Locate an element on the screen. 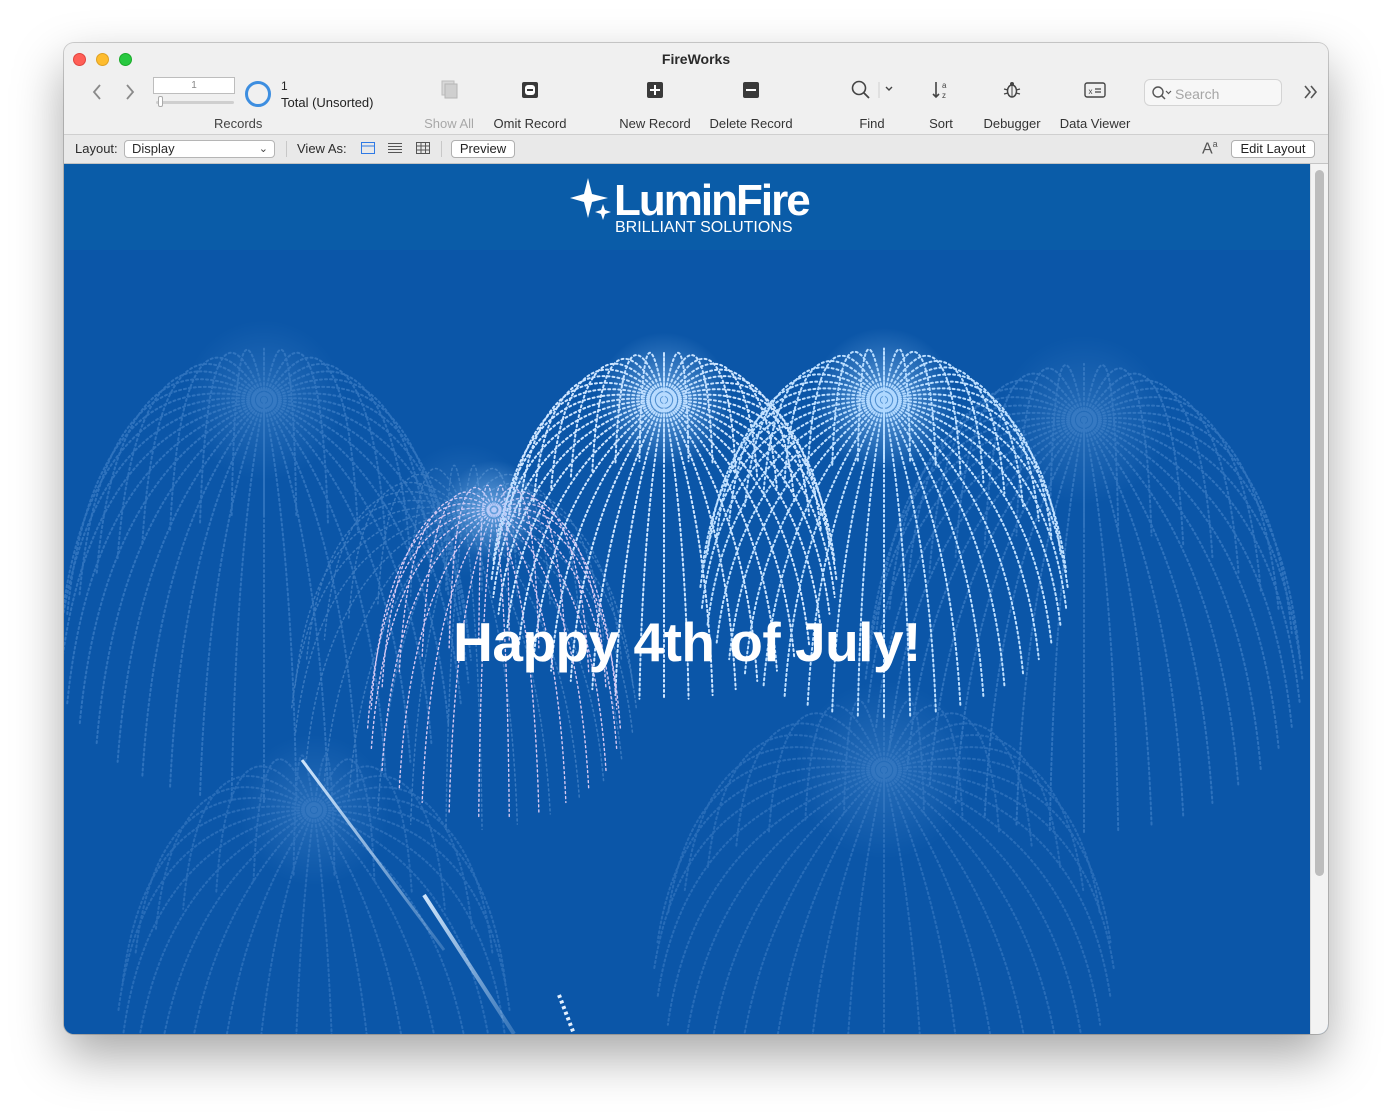 The width and height of the screenshot is (1393, 1120). view-as-form-button is located at coordinates (368, 148).